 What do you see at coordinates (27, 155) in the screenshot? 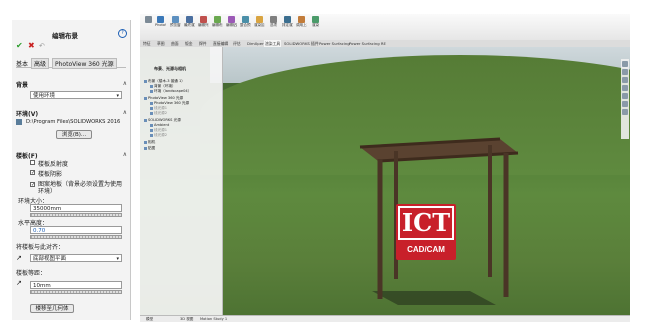
I see `floor-section-title: 楼板(F)` at bounding box center [27, 155].